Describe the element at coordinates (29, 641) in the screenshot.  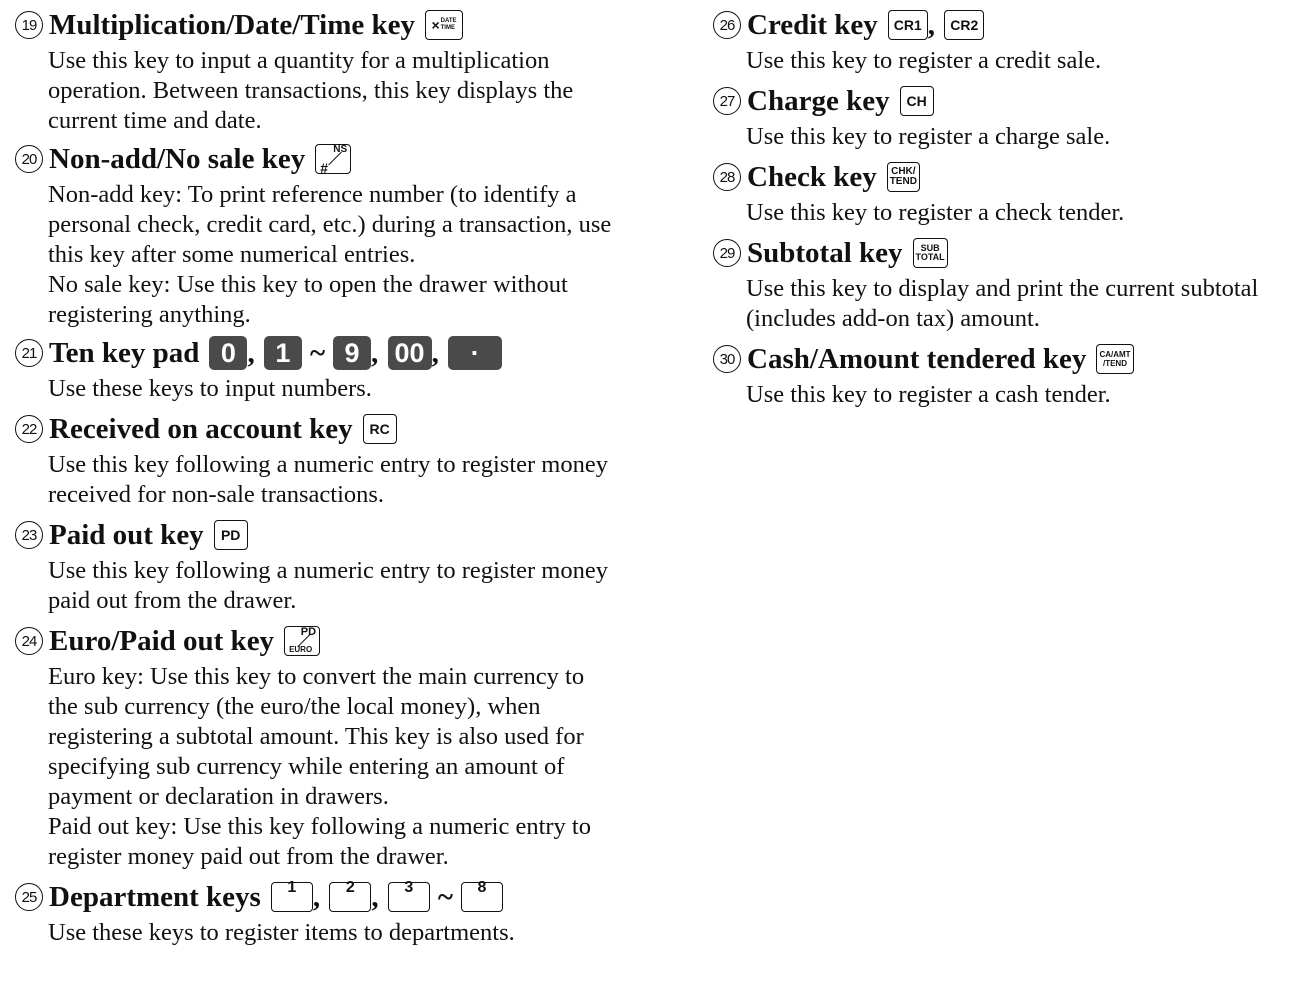
I see `item-number: 24` at that location.